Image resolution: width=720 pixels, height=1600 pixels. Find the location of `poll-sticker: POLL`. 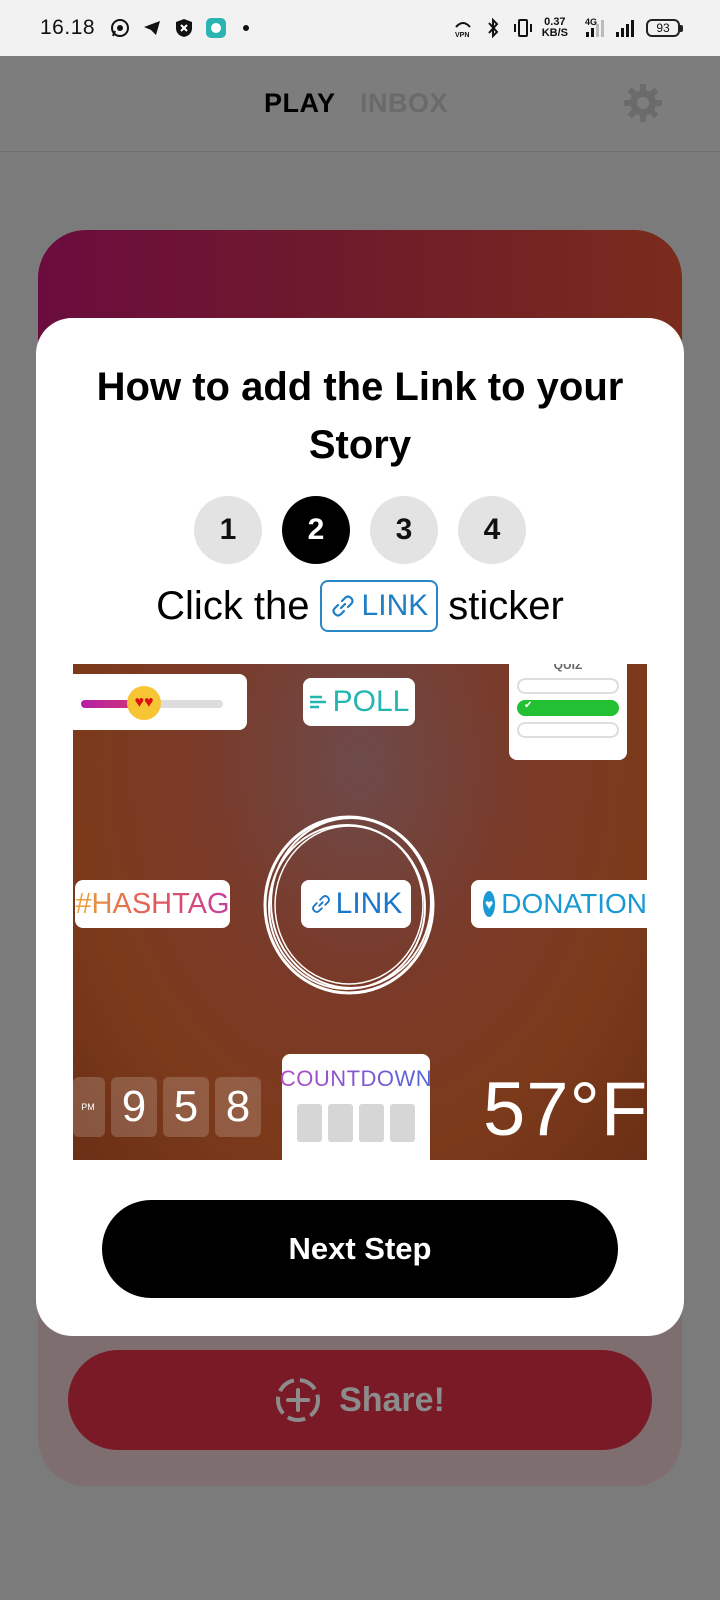

poll-sticker: POLL is located at coordinates (359, 702).